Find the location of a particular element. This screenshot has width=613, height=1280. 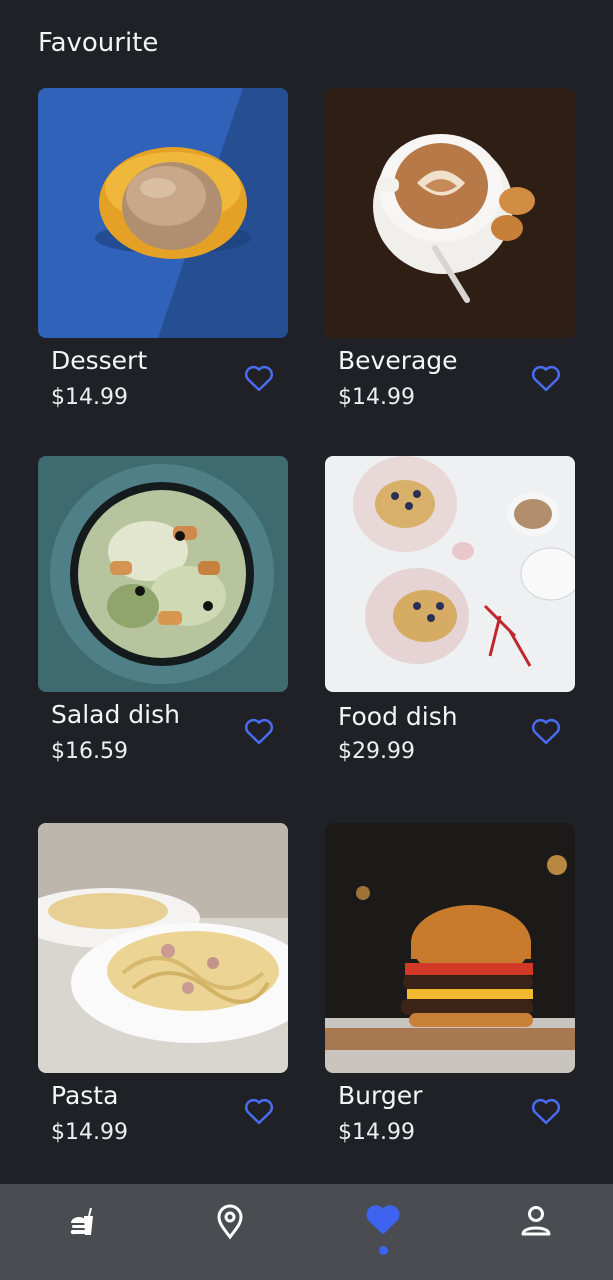

pasta-image is located at coordinates (163, 948).